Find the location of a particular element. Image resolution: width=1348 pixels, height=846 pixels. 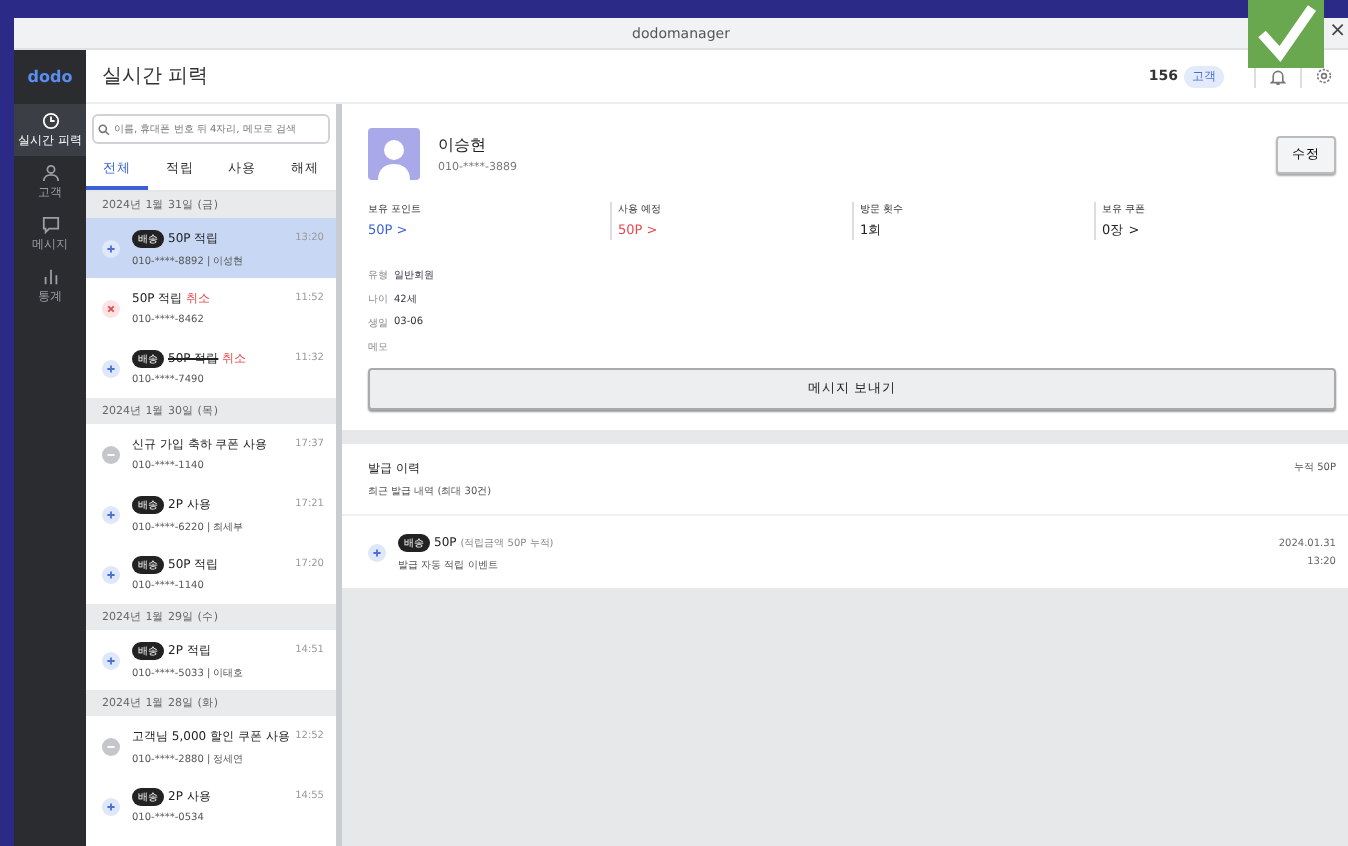

settings-icon is located at coordinates (1324, 76).